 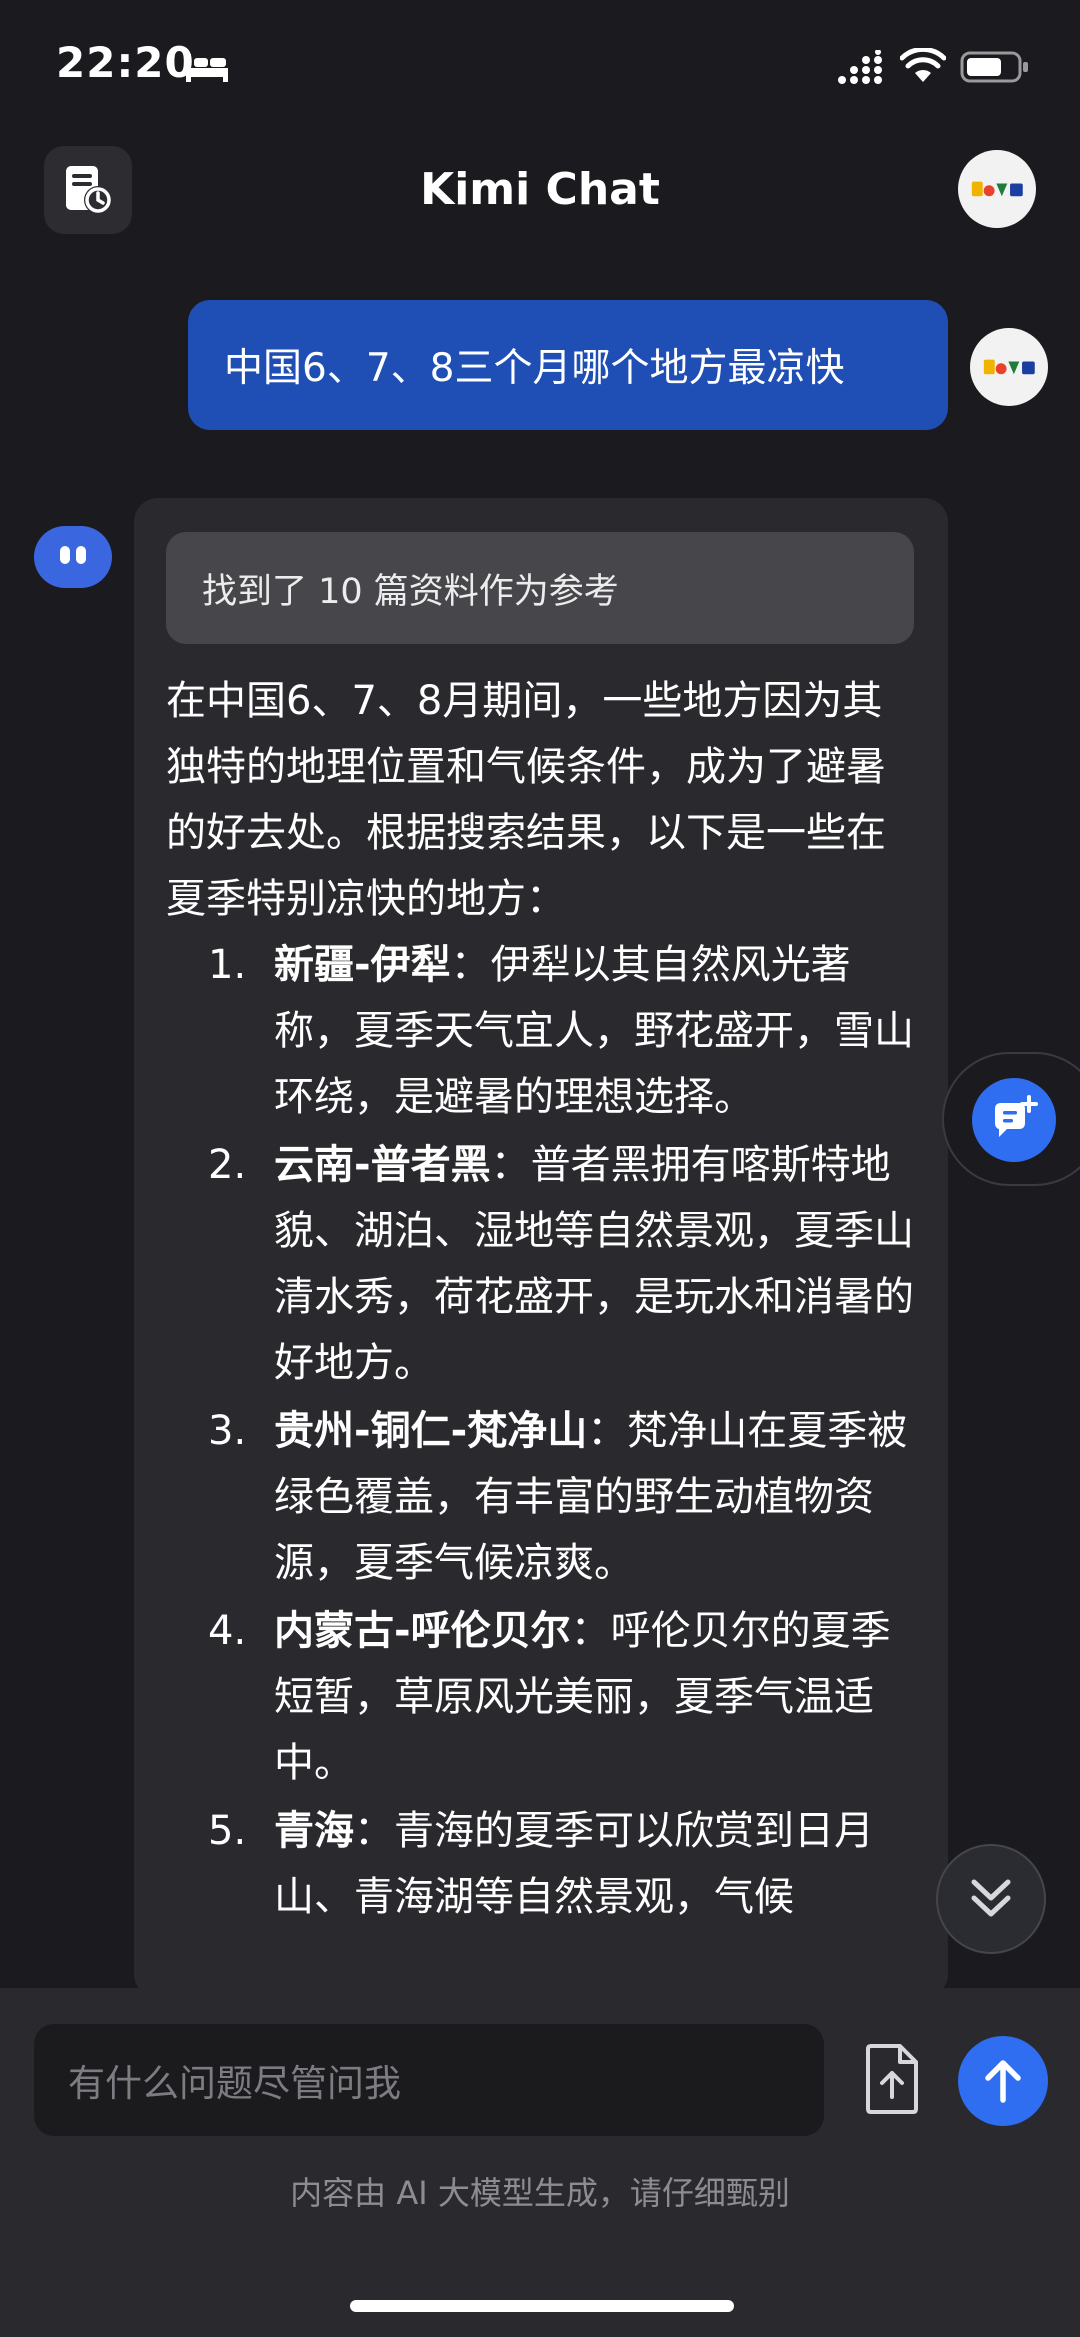 I want to click on scroll-to-bottom-button, so click(x=991, y=1899).